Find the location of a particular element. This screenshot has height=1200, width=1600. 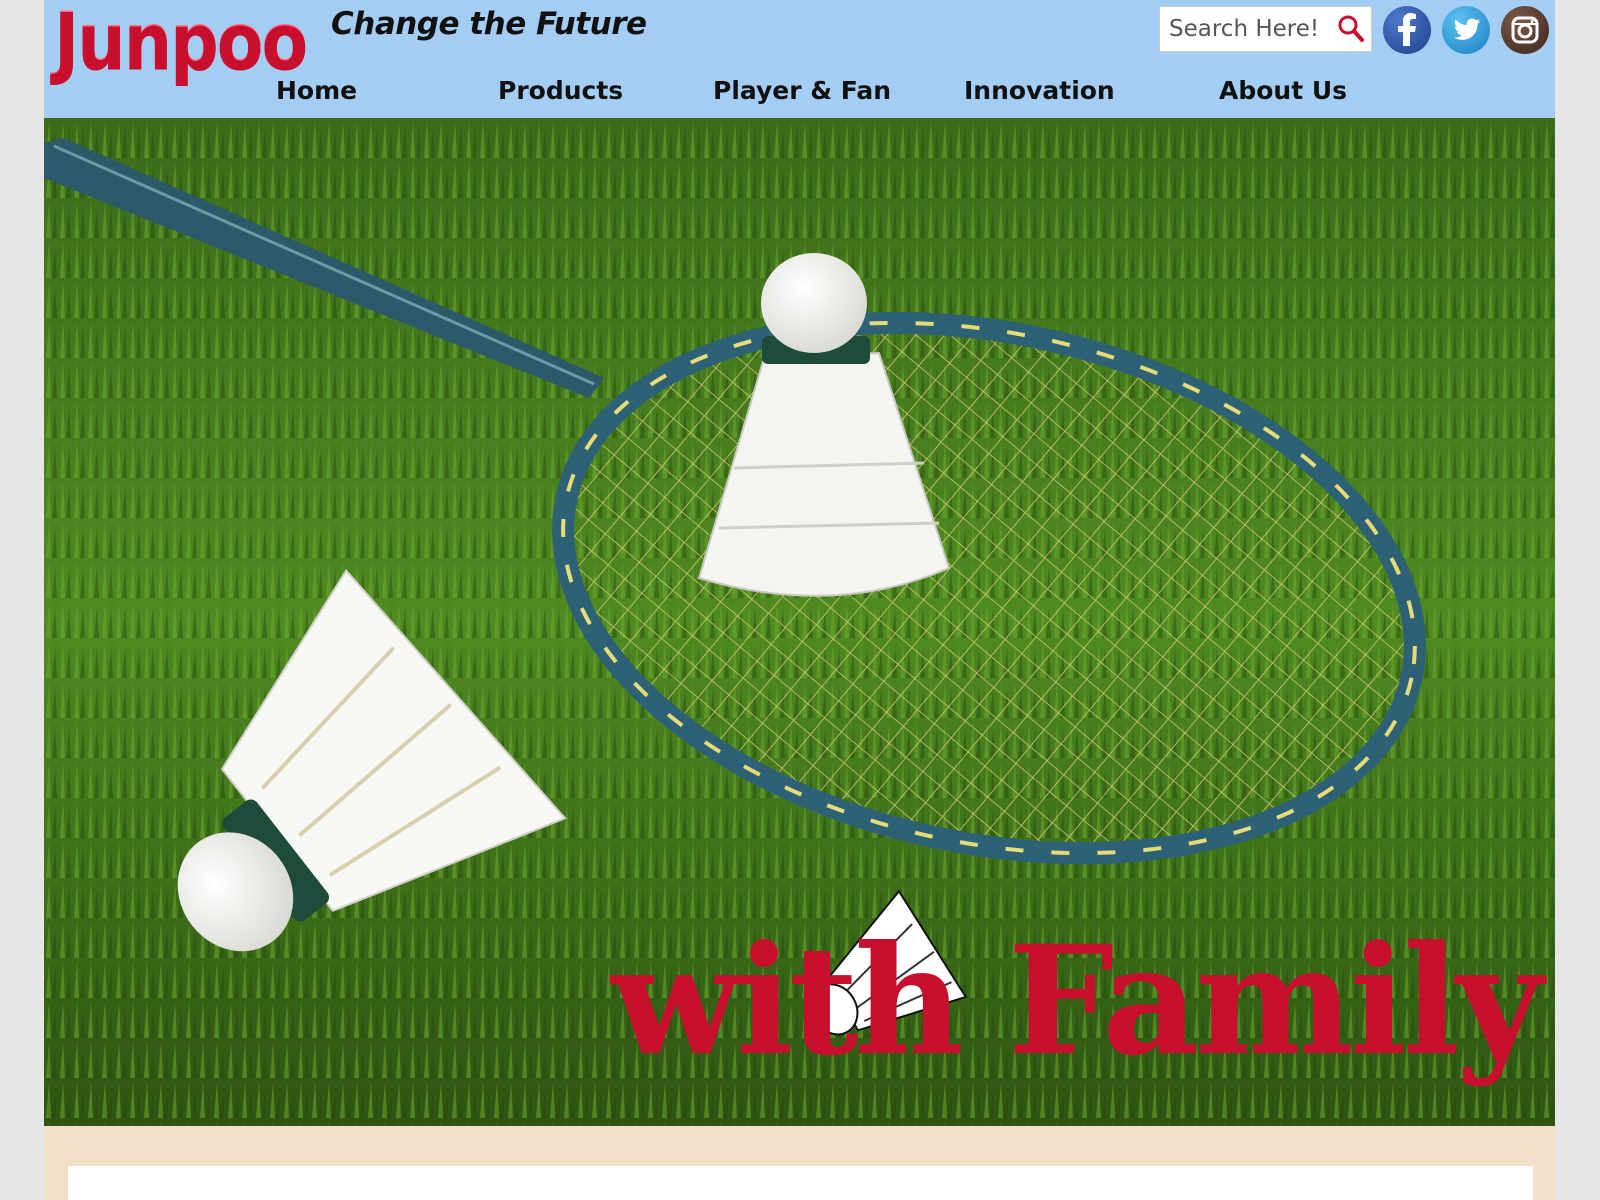

instagram-button is located at coordinates (1525, 30).